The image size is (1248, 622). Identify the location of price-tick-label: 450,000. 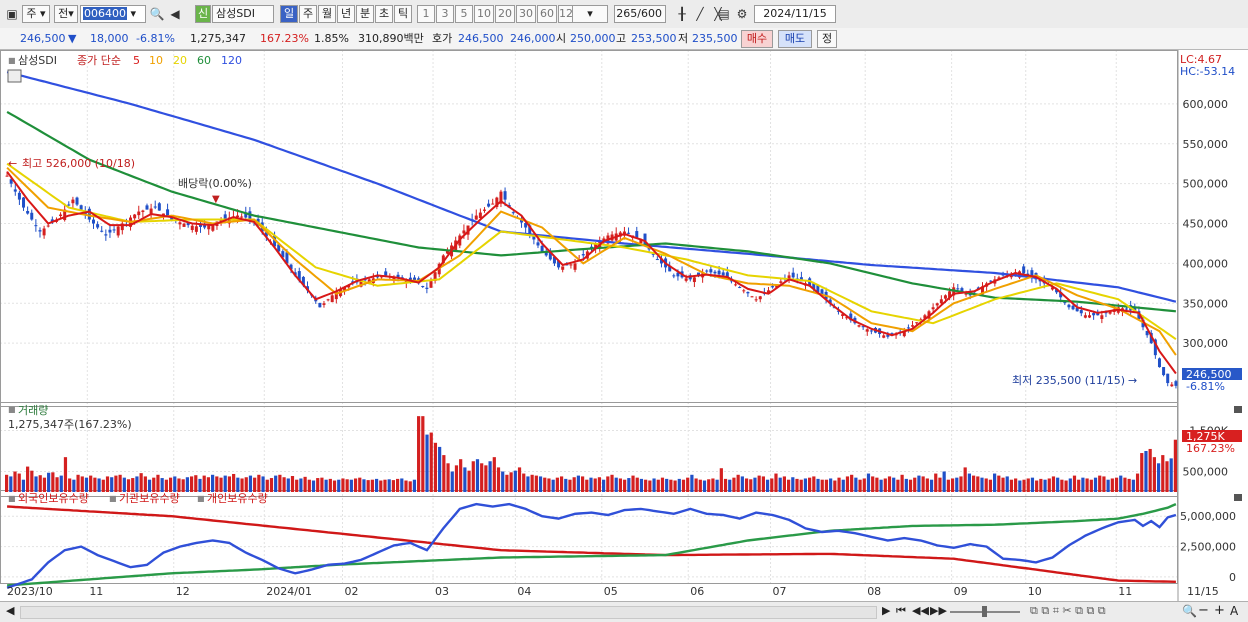
(1206, 224).